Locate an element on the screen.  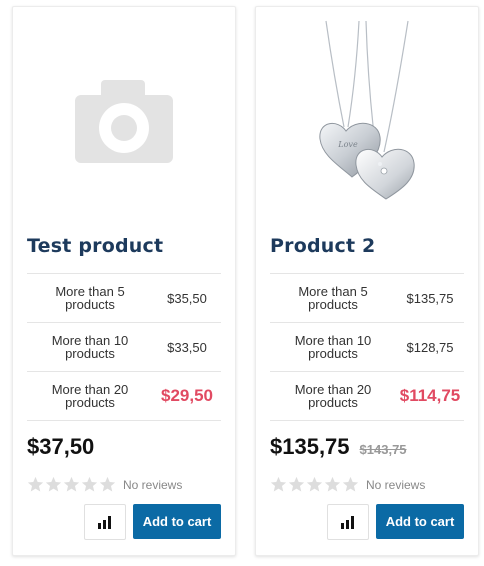
discount-row: More than 5 products $135,75 is located at coordinates (367, 297).